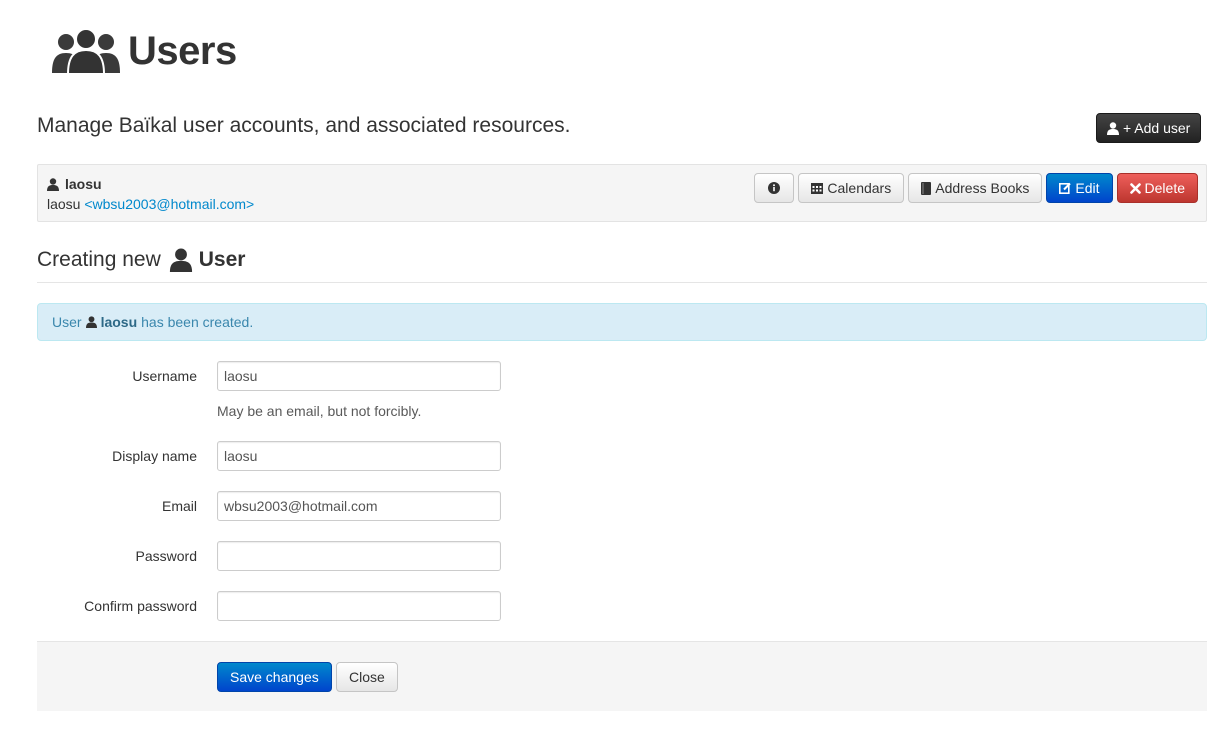  Describe the element at coordinates (367, 677) in the screenshot. I see `close-button: Close` at that location.